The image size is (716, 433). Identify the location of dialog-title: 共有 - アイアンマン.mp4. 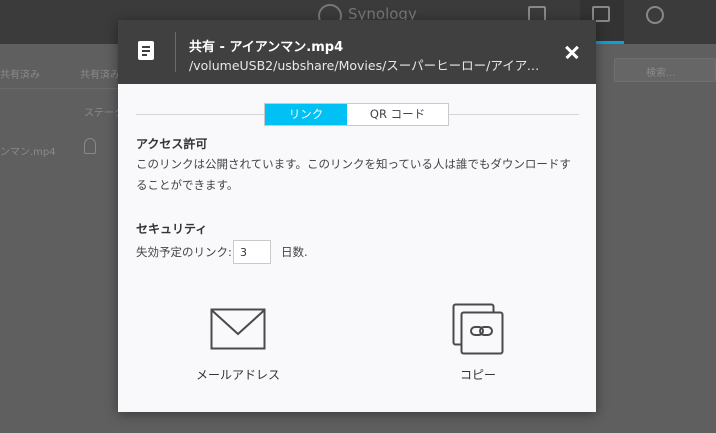
(266, 47).